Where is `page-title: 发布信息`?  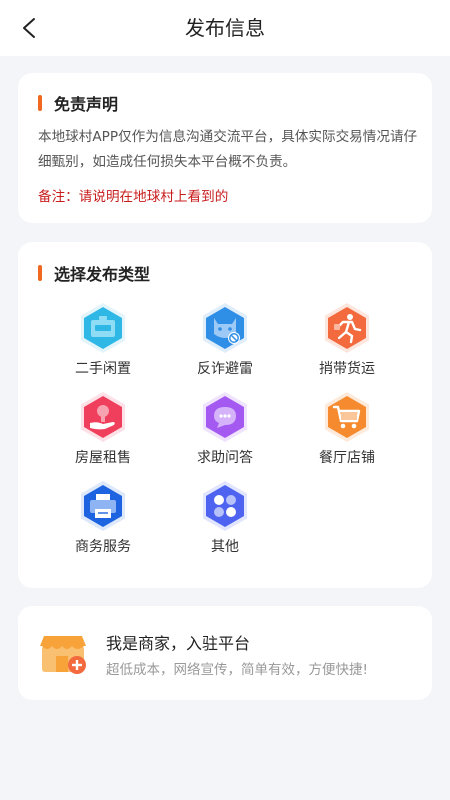
page-title: 发布信息 is located at coordinates (225, 28).